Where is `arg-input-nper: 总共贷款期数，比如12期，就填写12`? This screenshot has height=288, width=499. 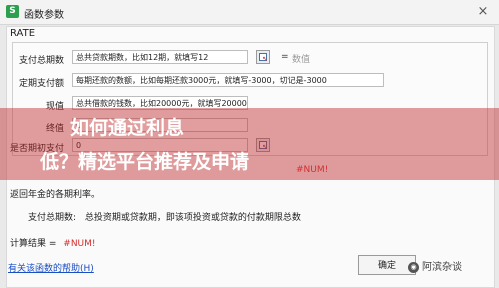
arg-input-nper: 总共贷款期数，比如12期，就填写12 is located at coordinates (160, 57).